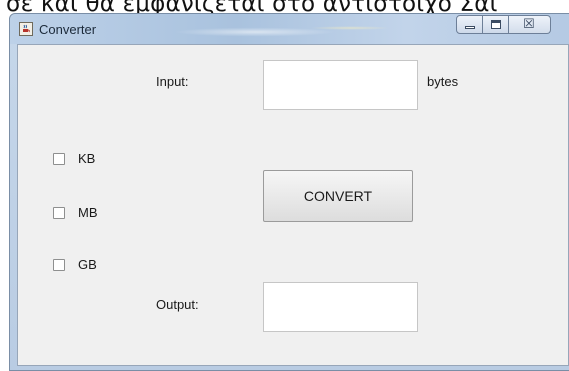  Describe the element at coordinates (74, 158) in the screenshot. I see `kb-option: KB` at that location.